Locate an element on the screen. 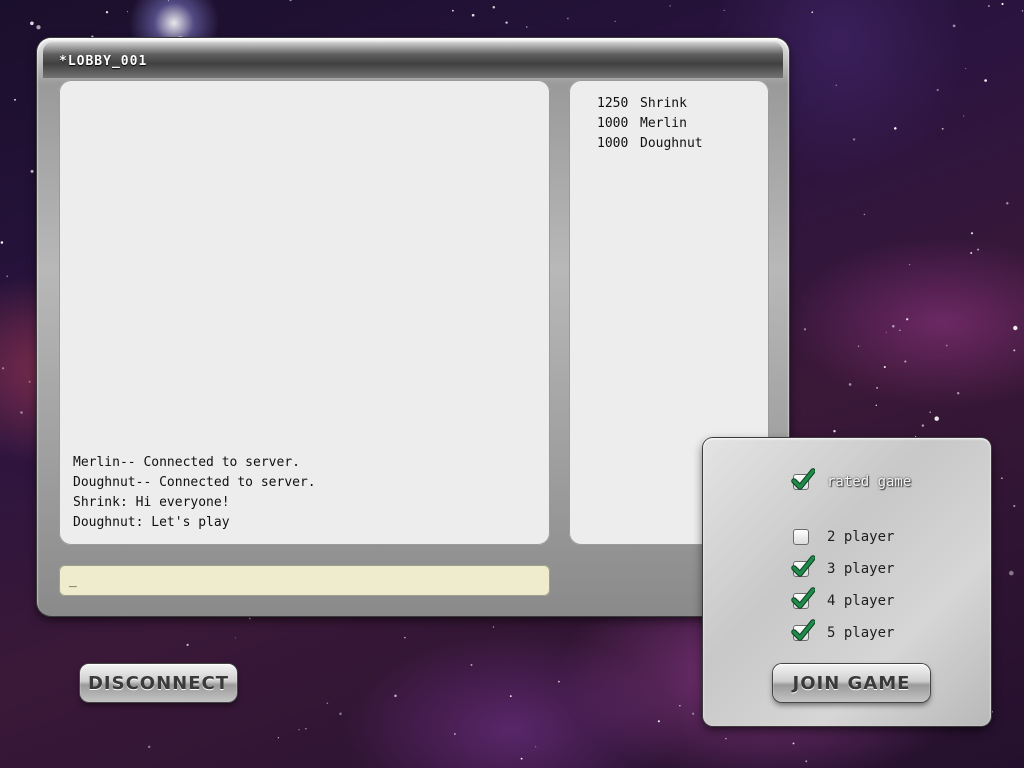 The image size is (1024, 768). player-entry: 1000 Merlin is located at coordinates (650, 124).